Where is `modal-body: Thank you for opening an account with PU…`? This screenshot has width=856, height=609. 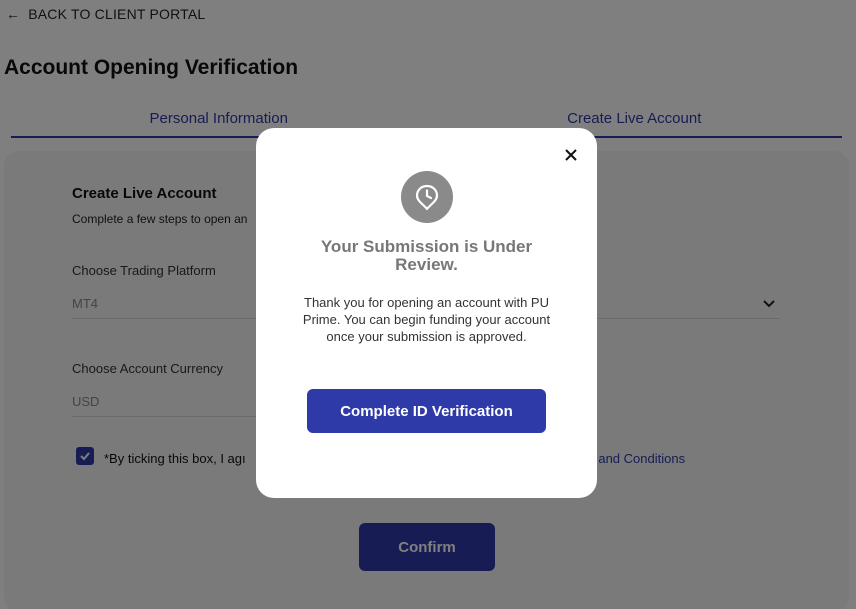 modal-body: Thank you for opening an account with PU… is located at coordinates (426, 319).